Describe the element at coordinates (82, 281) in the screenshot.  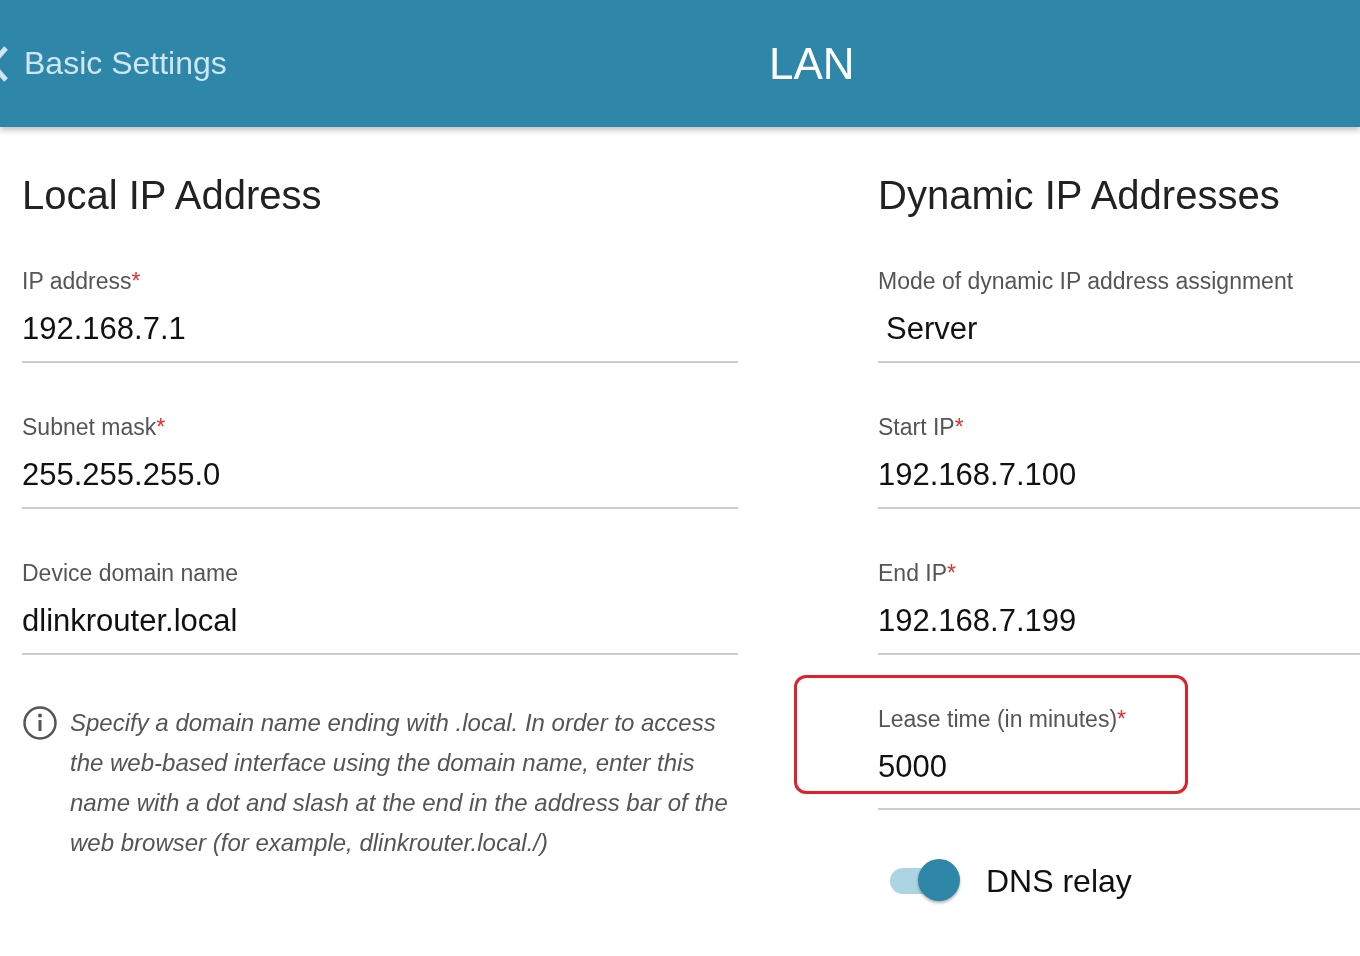
I see `field-label: IP address*` at that location.